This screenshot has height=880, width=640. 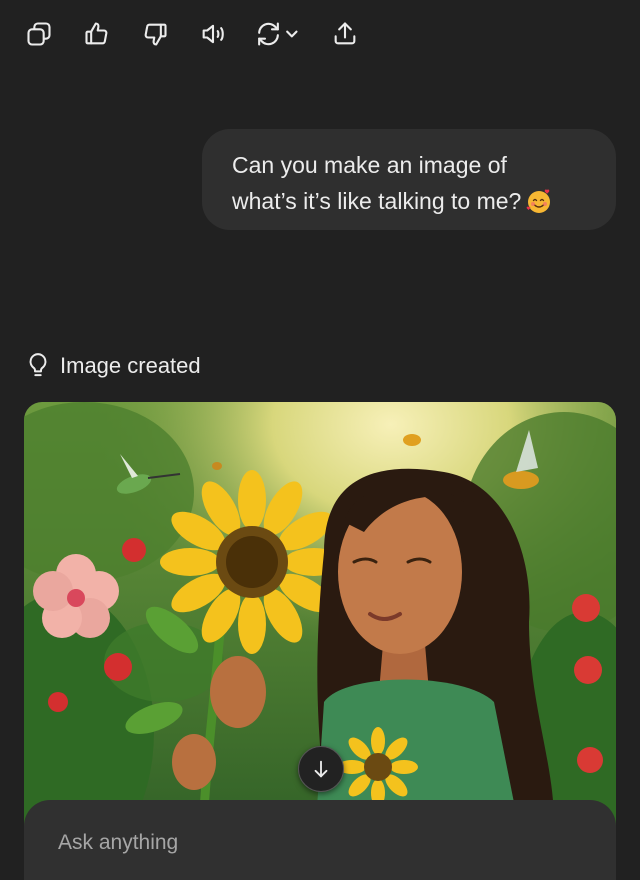 I want to click on regenerate-button, so click(x=279, y=34).